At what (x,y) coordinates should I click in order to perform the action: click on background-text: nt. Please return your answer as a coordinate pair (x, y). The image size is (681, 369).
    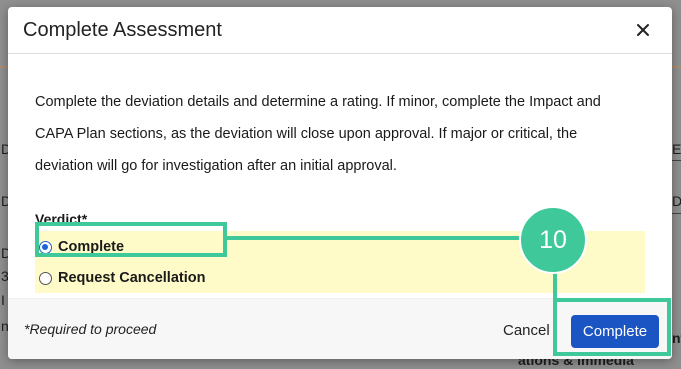
    Looking at the image, I should click on (676, 338).